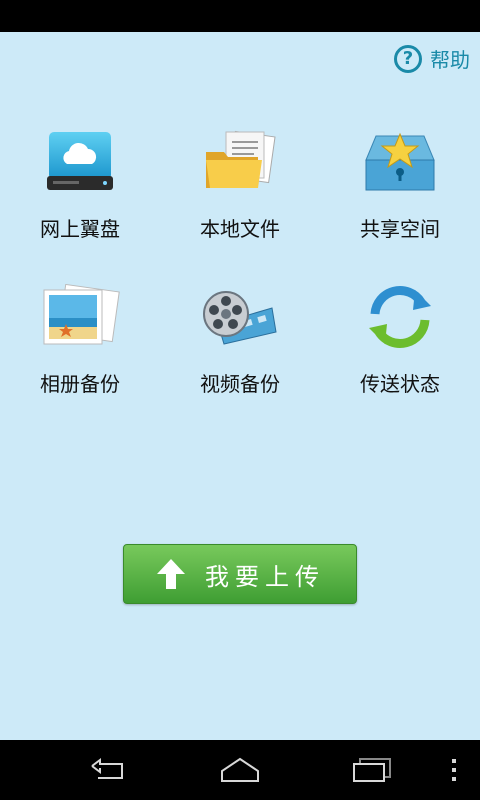 This screenshot has height=800, width=480. I want to click on star-box-icon, so click(400, 162).